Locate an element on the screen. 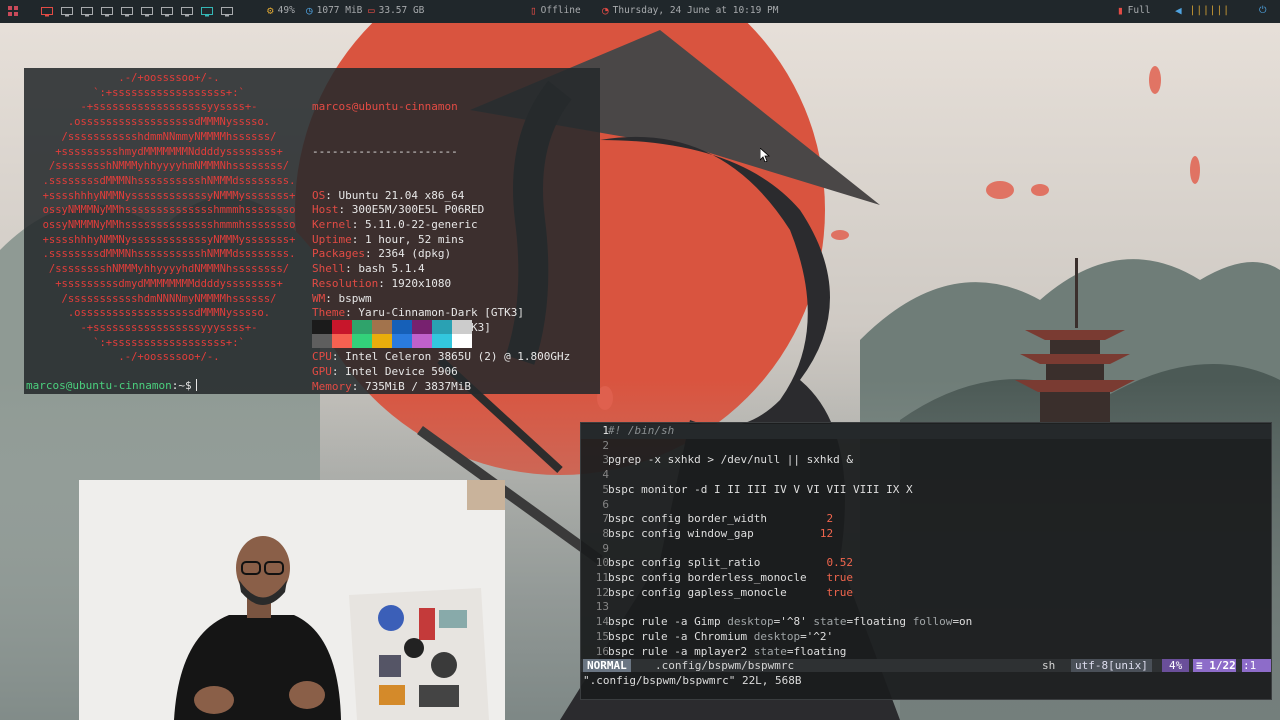  cpu-icon: ⚙ is located at coordinates (270, 10).